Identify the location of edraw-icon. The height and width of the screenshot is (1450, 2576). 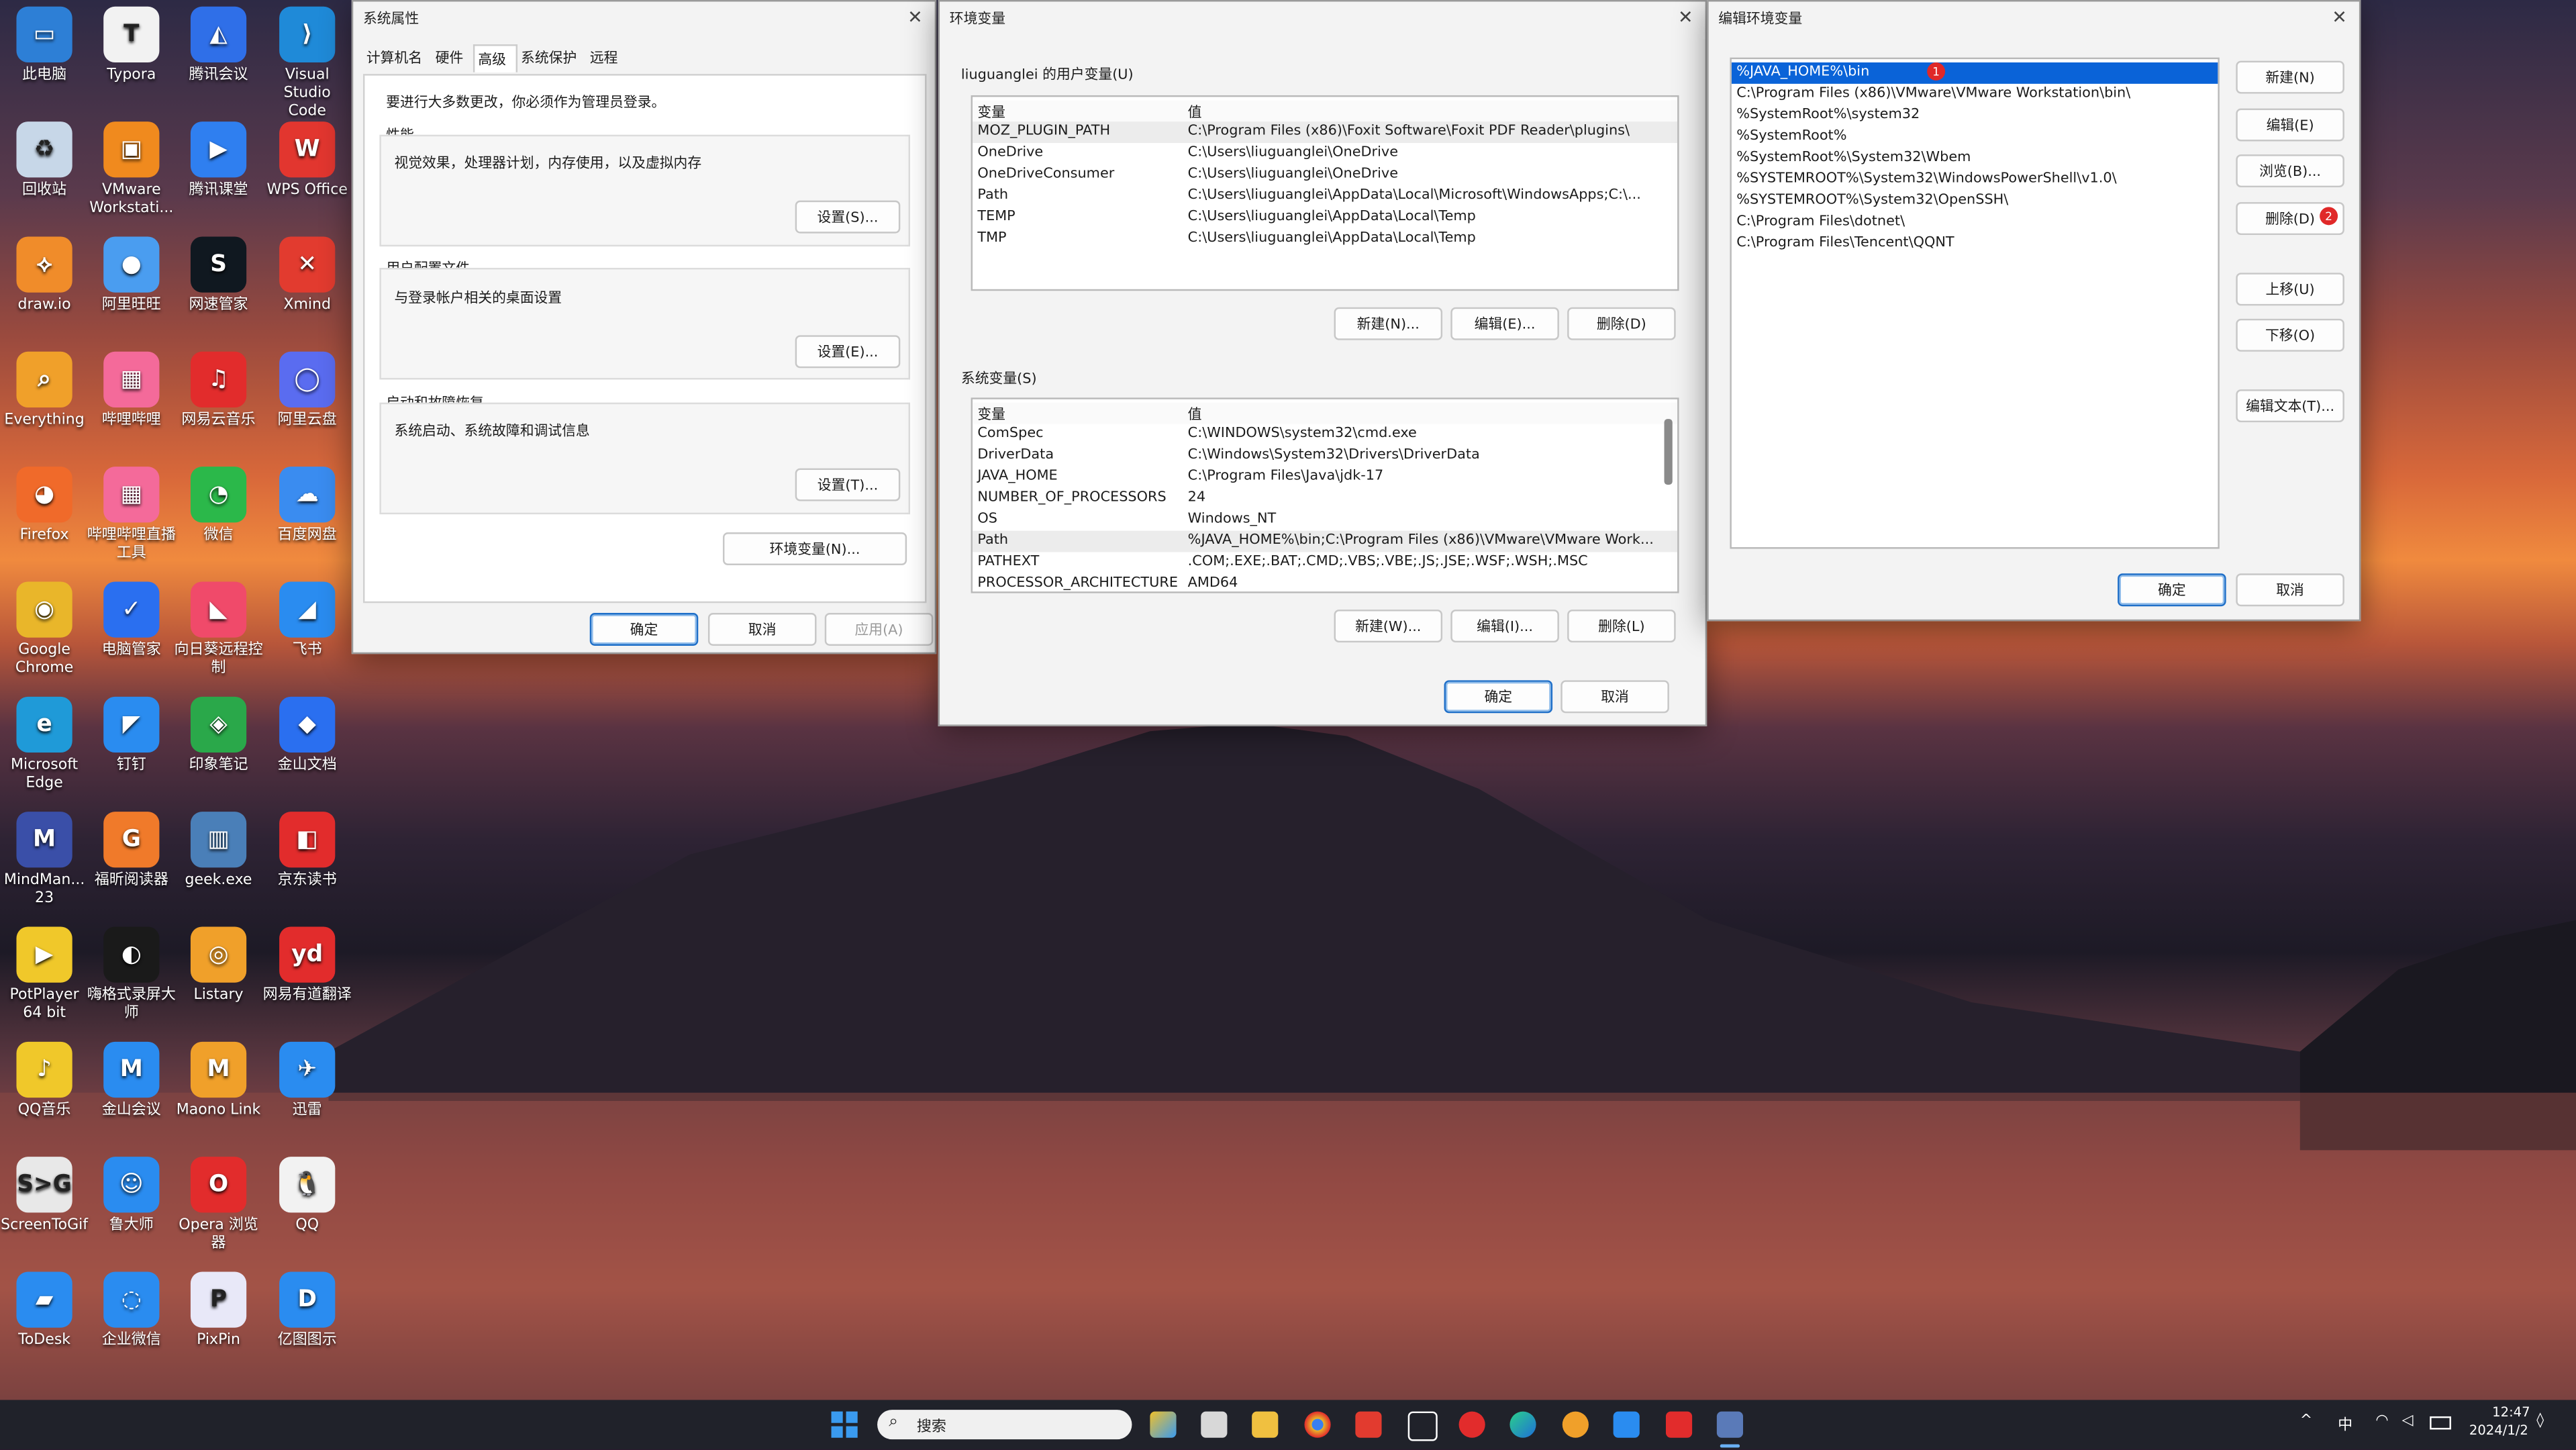
(1626, 1424).